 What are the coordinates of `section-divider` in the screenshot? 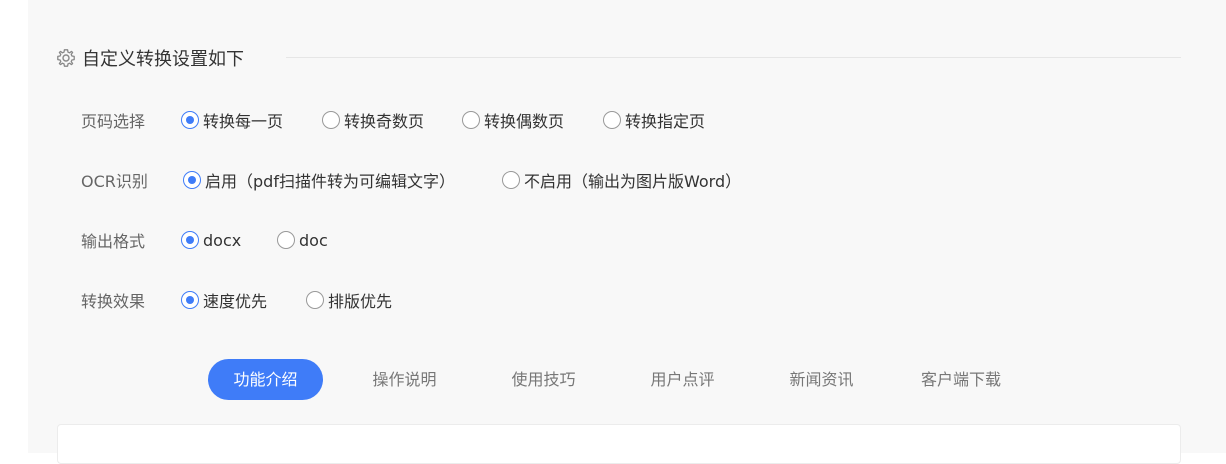 It's located at (733, 57).